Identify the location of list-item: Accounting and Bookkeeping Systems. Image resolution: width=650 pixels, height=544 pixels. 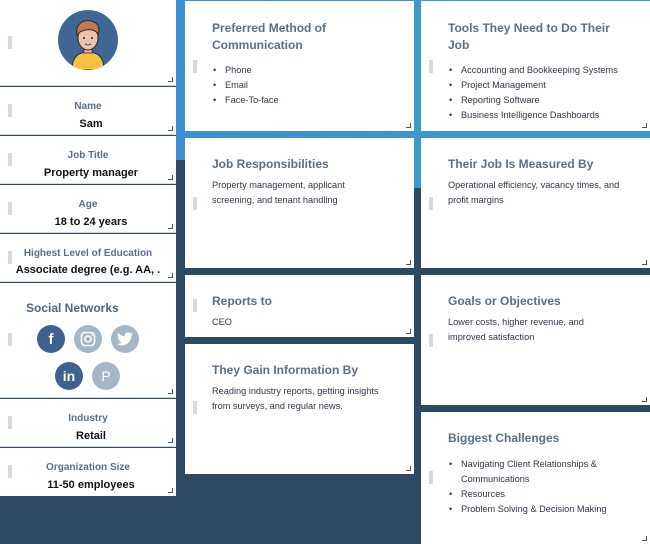
(544, 70).